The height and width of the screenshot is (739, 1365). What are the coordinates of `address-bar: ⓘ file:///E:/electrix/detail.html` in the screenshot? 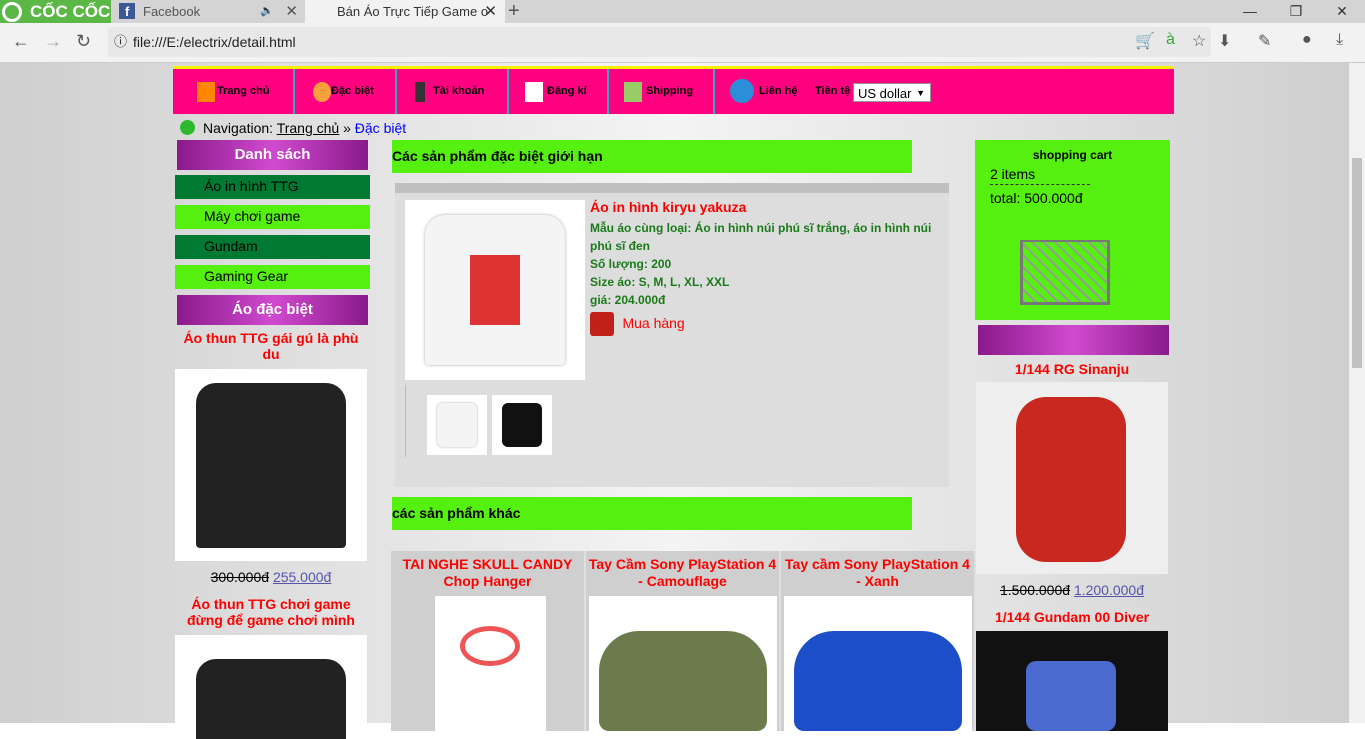 It's located at (659, 42).